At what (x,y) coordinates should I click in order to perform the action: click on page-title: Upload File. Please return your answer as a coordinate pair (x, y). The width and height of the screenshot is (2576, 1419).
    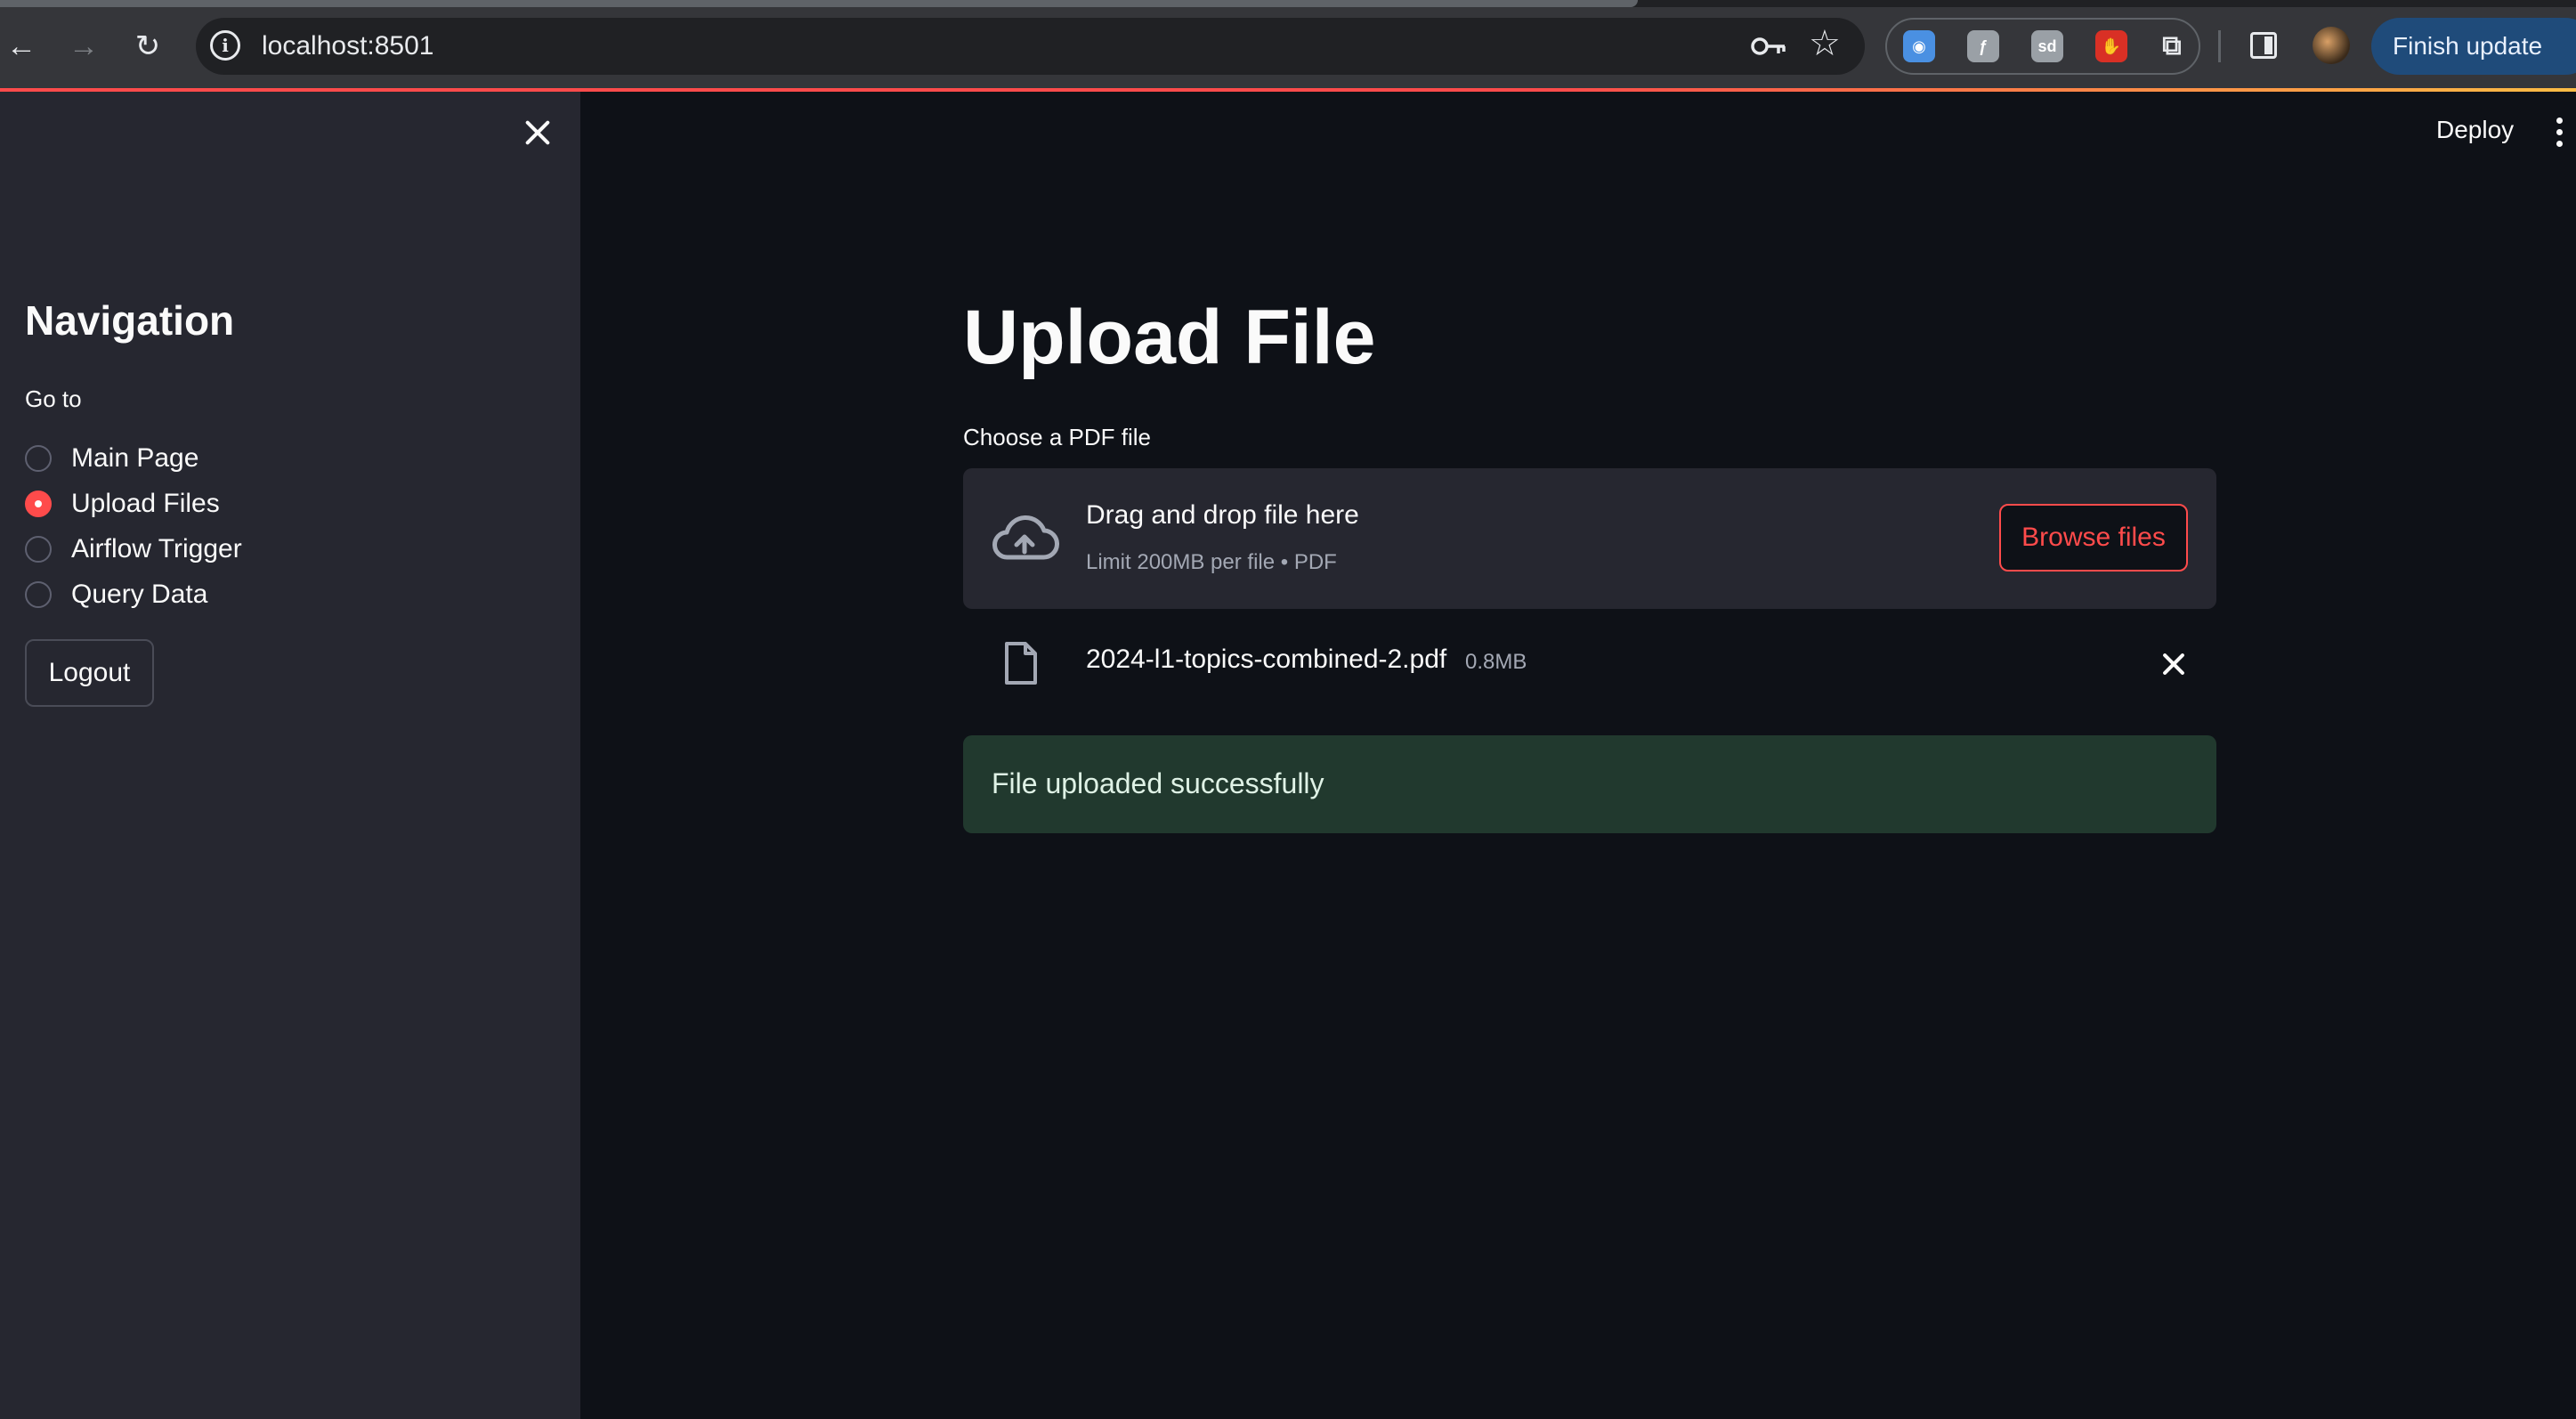
    Looking at the image, I should click on (1169, 337).